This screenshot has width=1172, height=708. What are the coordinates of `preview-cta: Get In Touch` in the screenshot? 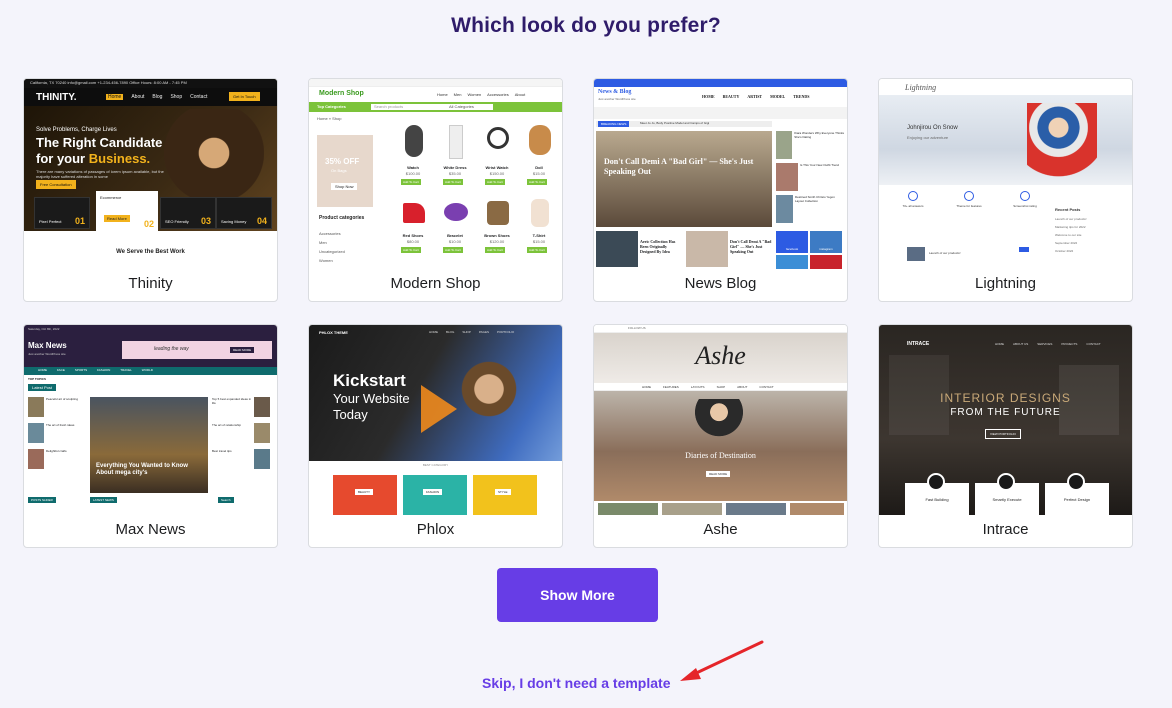 It's located at (244, 96).